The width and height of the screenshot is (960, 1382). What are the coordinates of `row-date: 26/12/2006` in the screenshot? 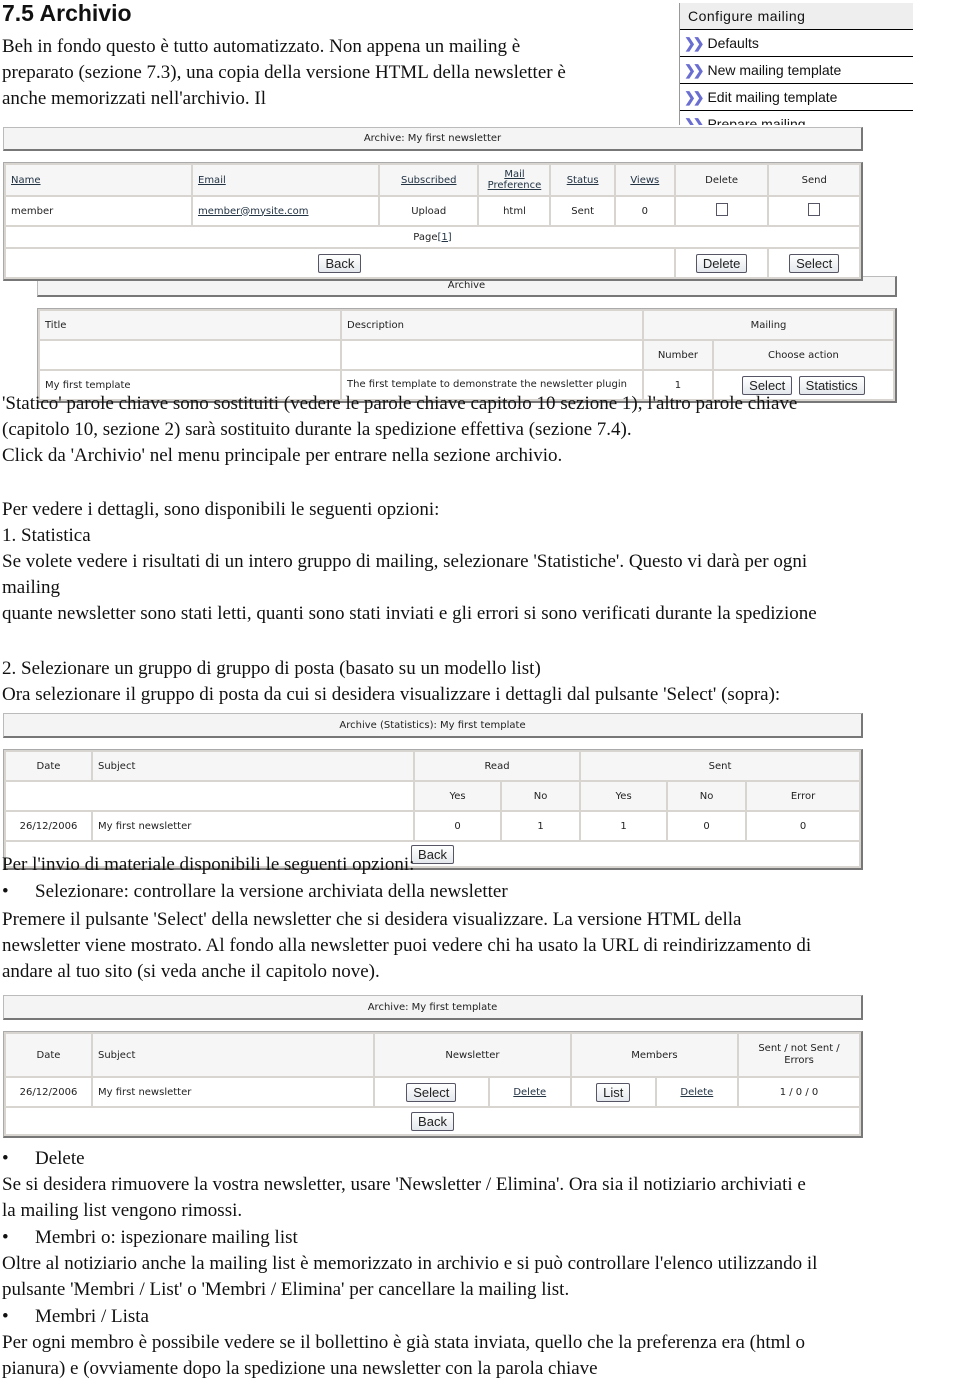 It's located at (48, 1092).